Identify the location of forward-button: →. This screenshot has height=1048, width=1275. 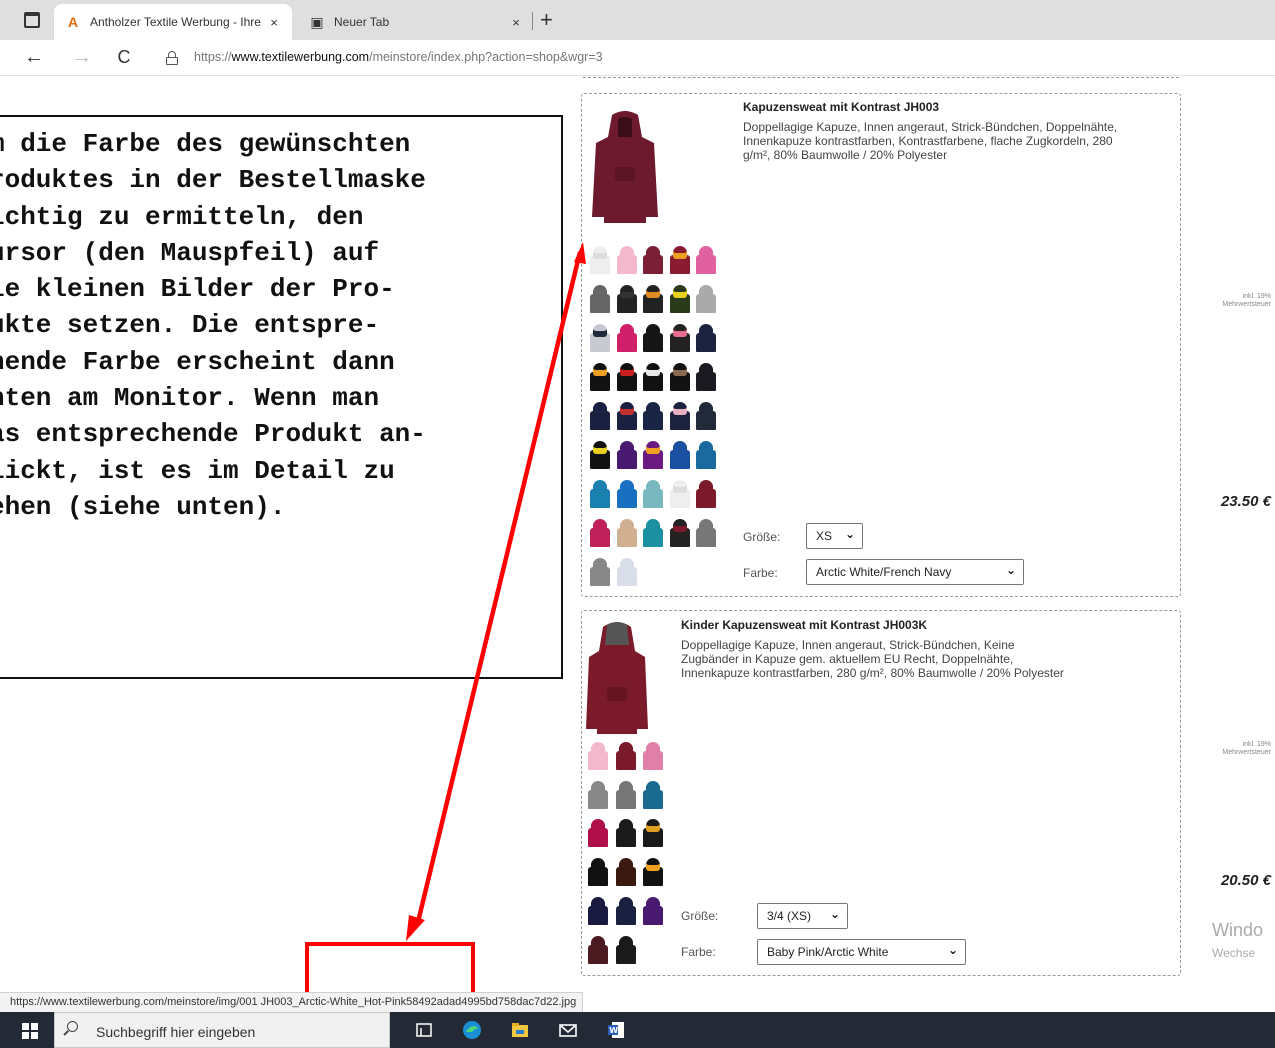
(82, 57).